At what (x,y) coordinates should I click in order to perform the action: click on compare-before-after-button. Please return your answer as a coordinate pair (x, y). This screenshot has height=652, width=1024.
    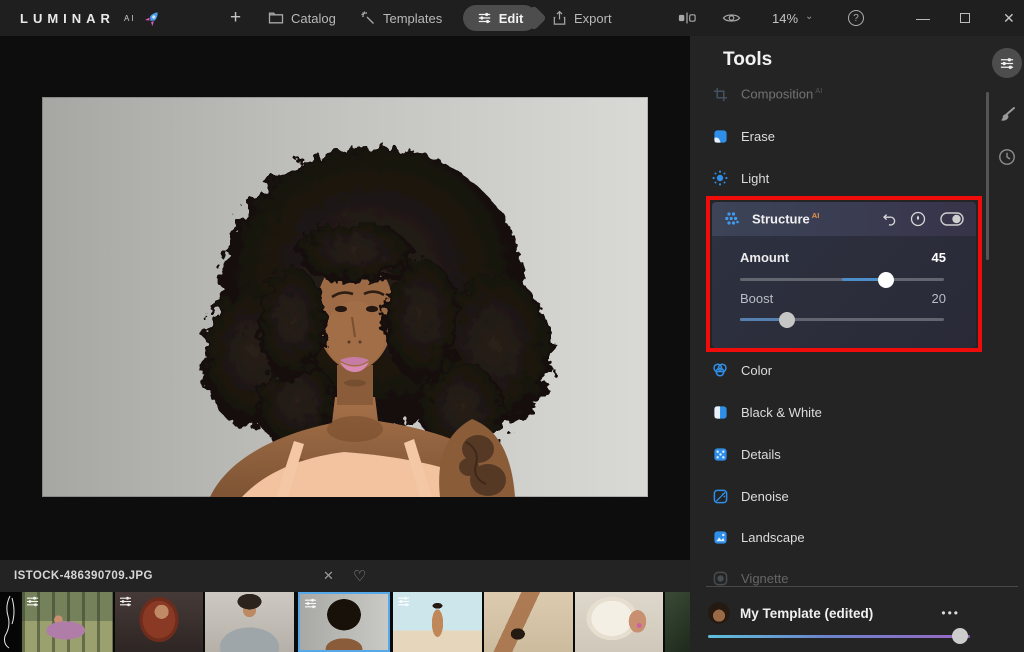
    Looking at the image, I should click on (687, 18).